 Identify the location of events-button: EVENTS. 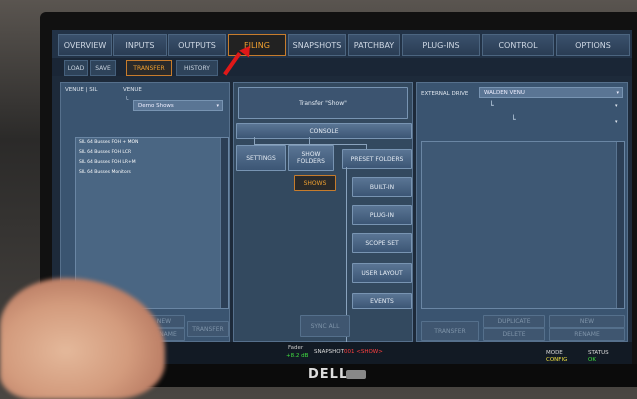
(382, 301).